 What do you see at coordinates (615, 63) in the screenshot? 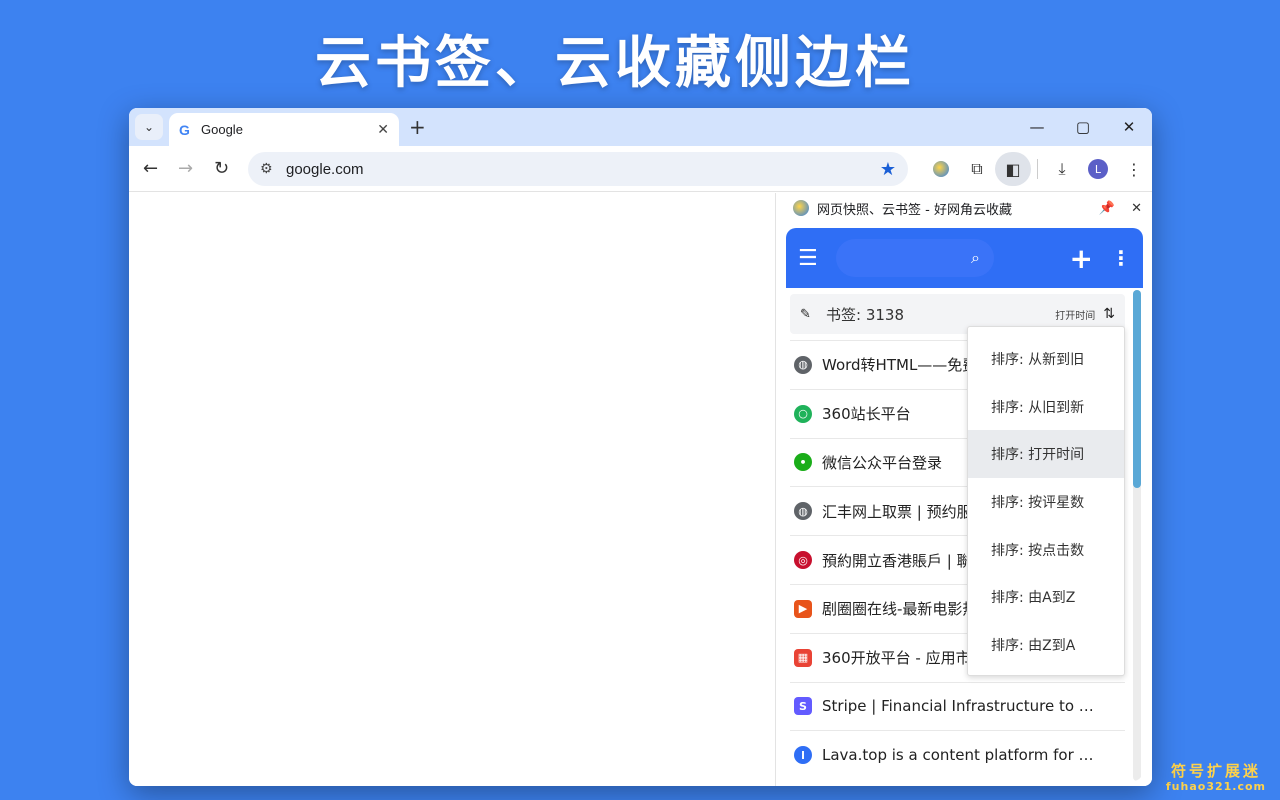
I see `page-headline: 云书签、云收藏侧边栏` at bounding box center [615, 63].